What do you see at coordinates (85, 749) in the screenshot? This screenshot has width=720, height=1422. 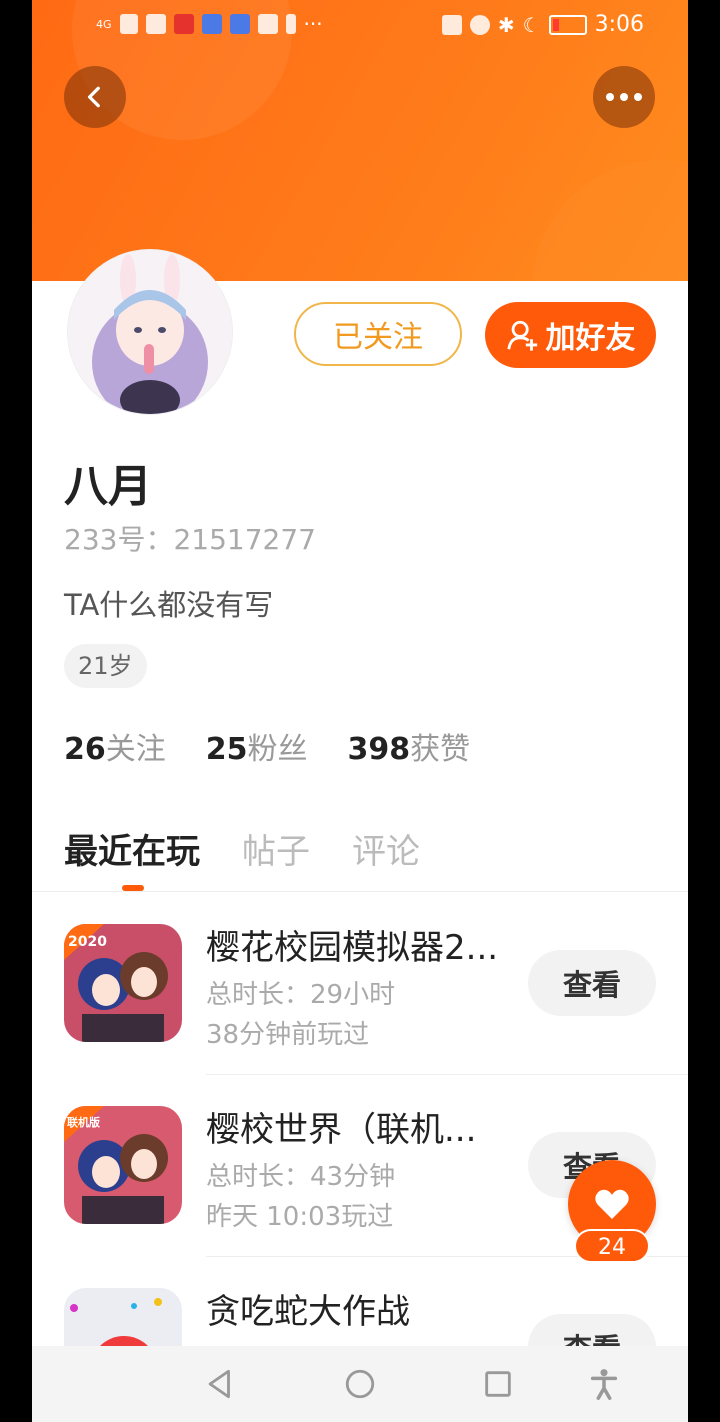 I see `stat-following-count: 26` at bounding box center [85, 749].